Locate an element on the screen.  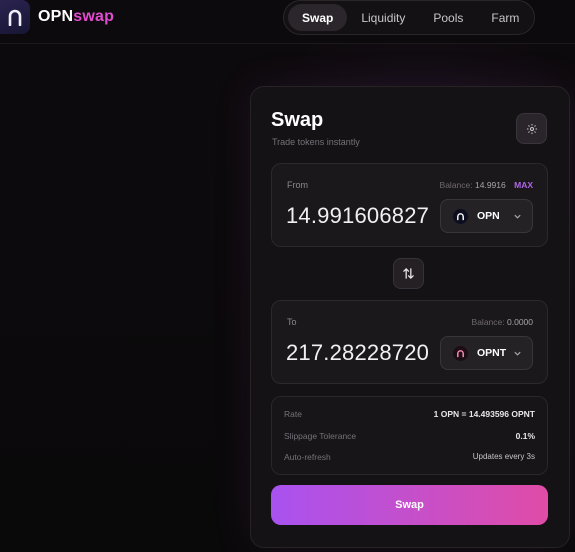
token-opn-icon is located at coordinates (460, 216).